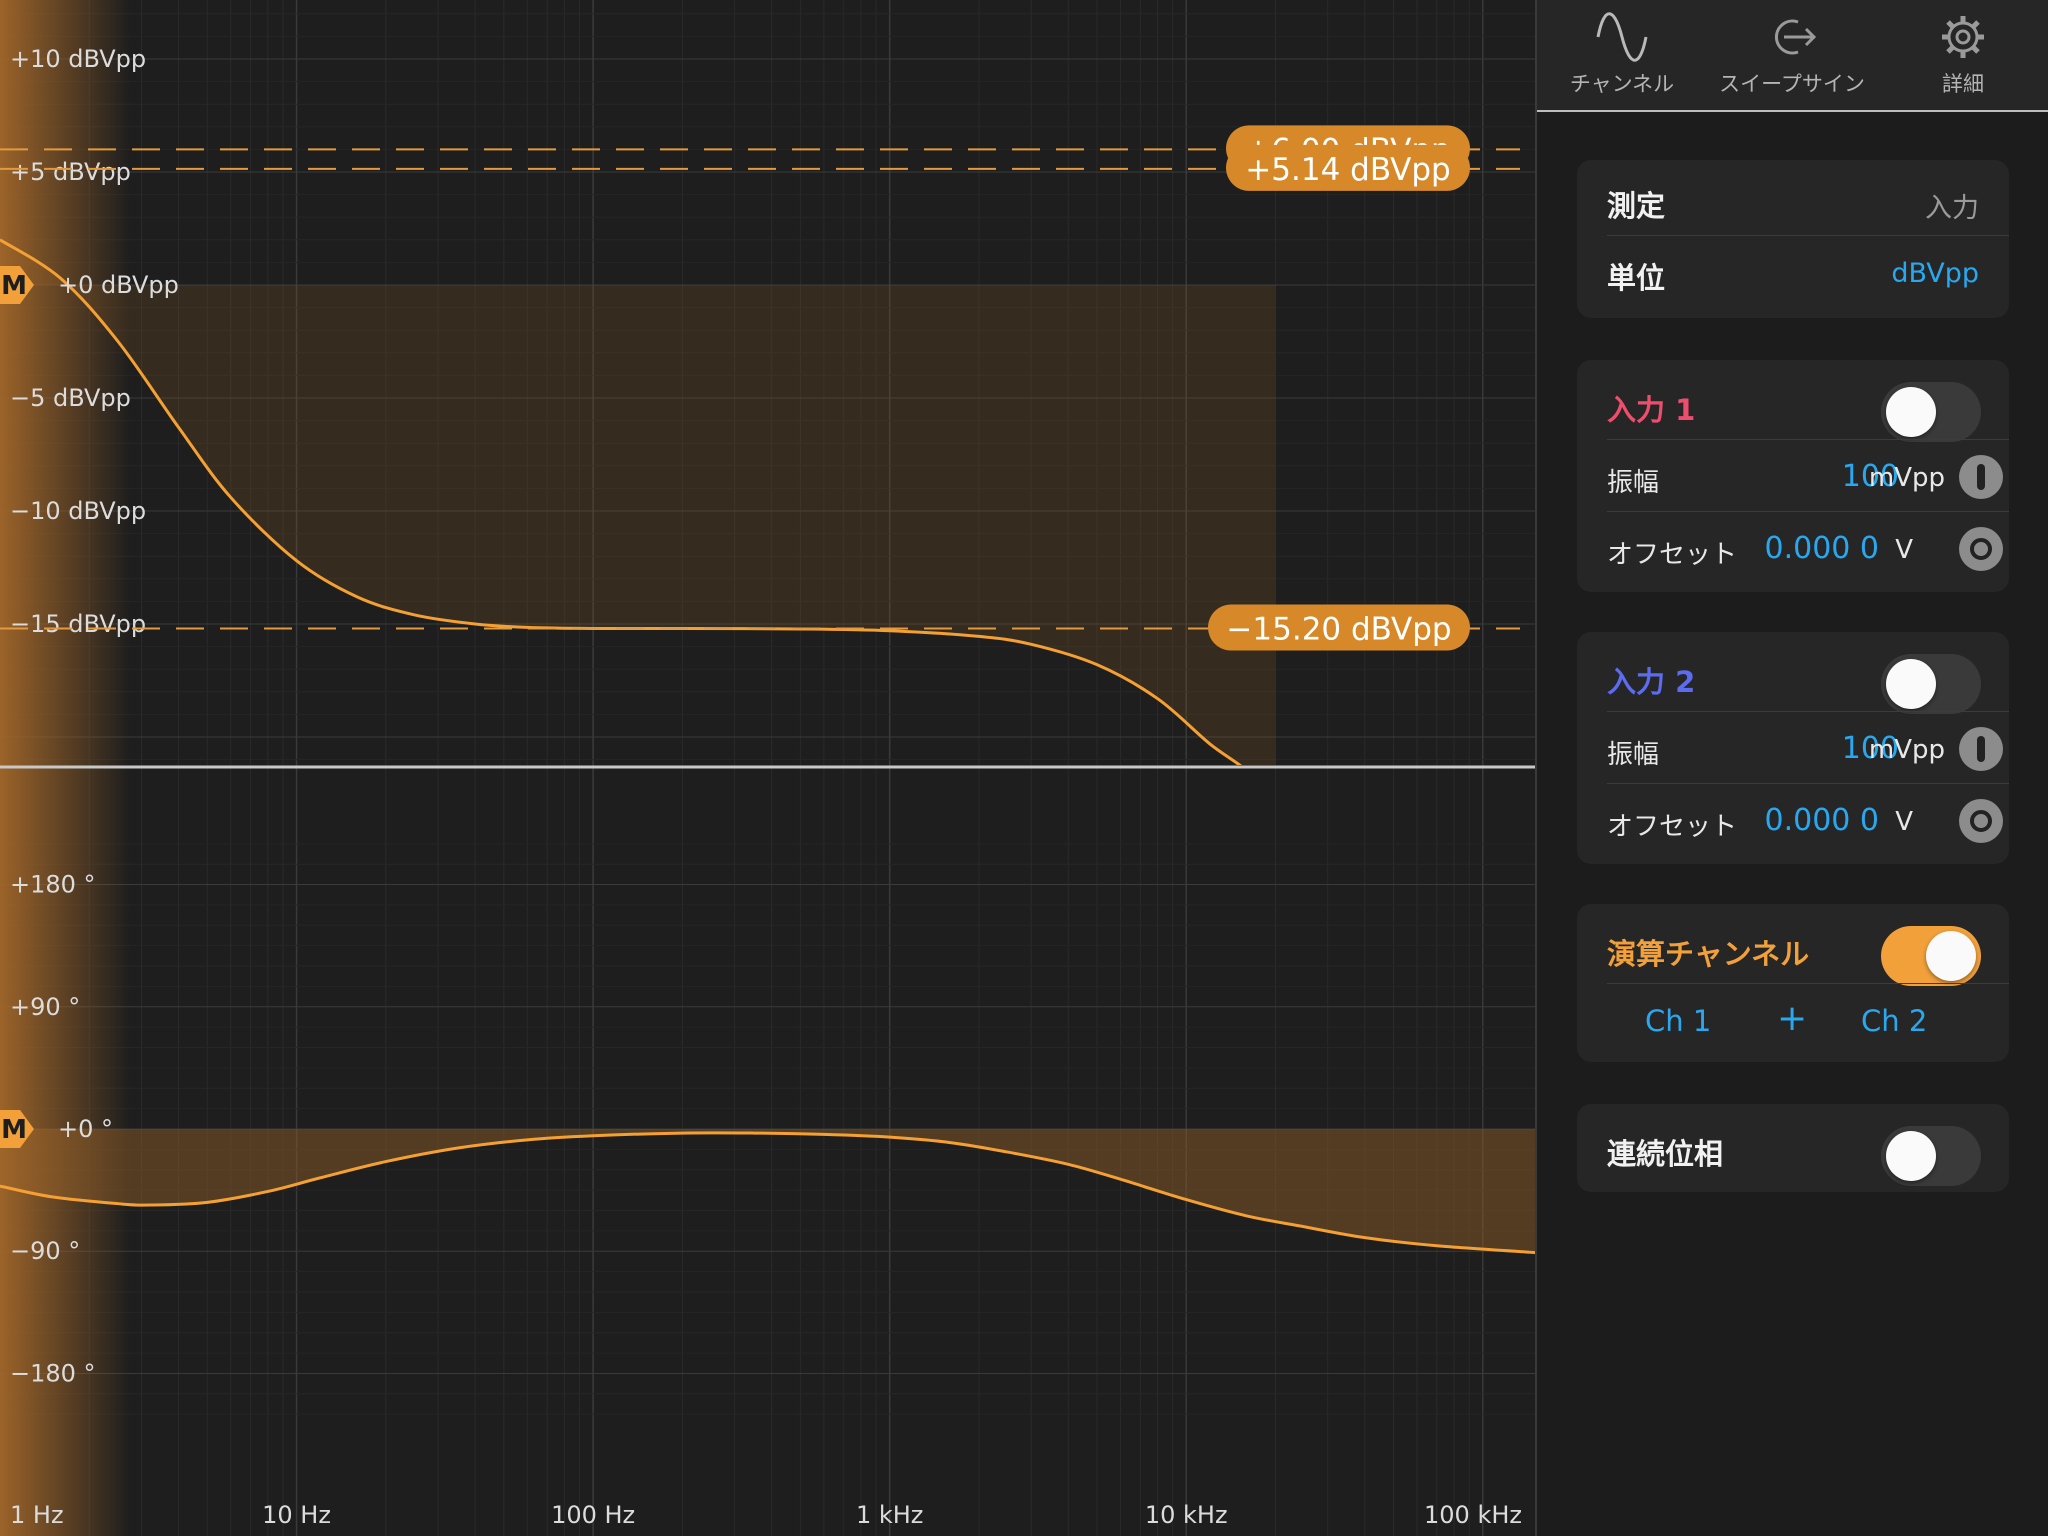 The height and width of the screenshot is (1536, 2048). Describe the element at coordinates (45, 1251) in the screenshot. I see `y-tick-label: −90 °` at that location.